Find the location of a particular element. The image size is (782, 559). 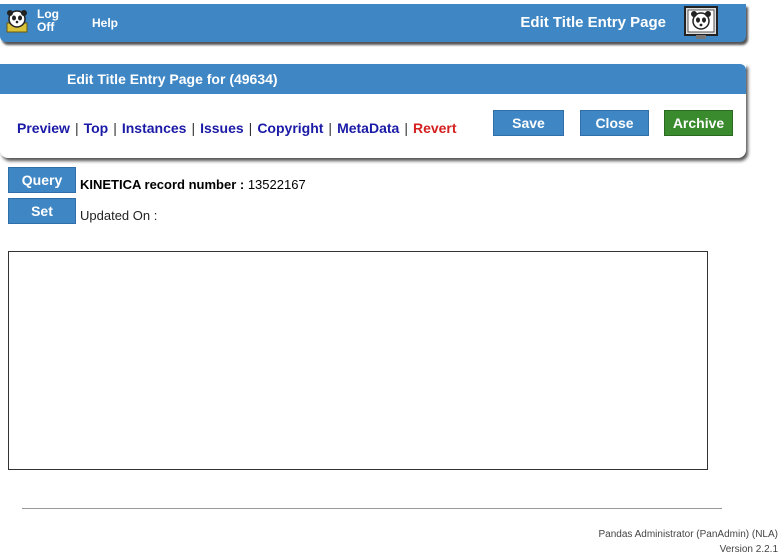

title-strip: Edit Title Entry Page for (49634) is located at coordinates (373, 79).